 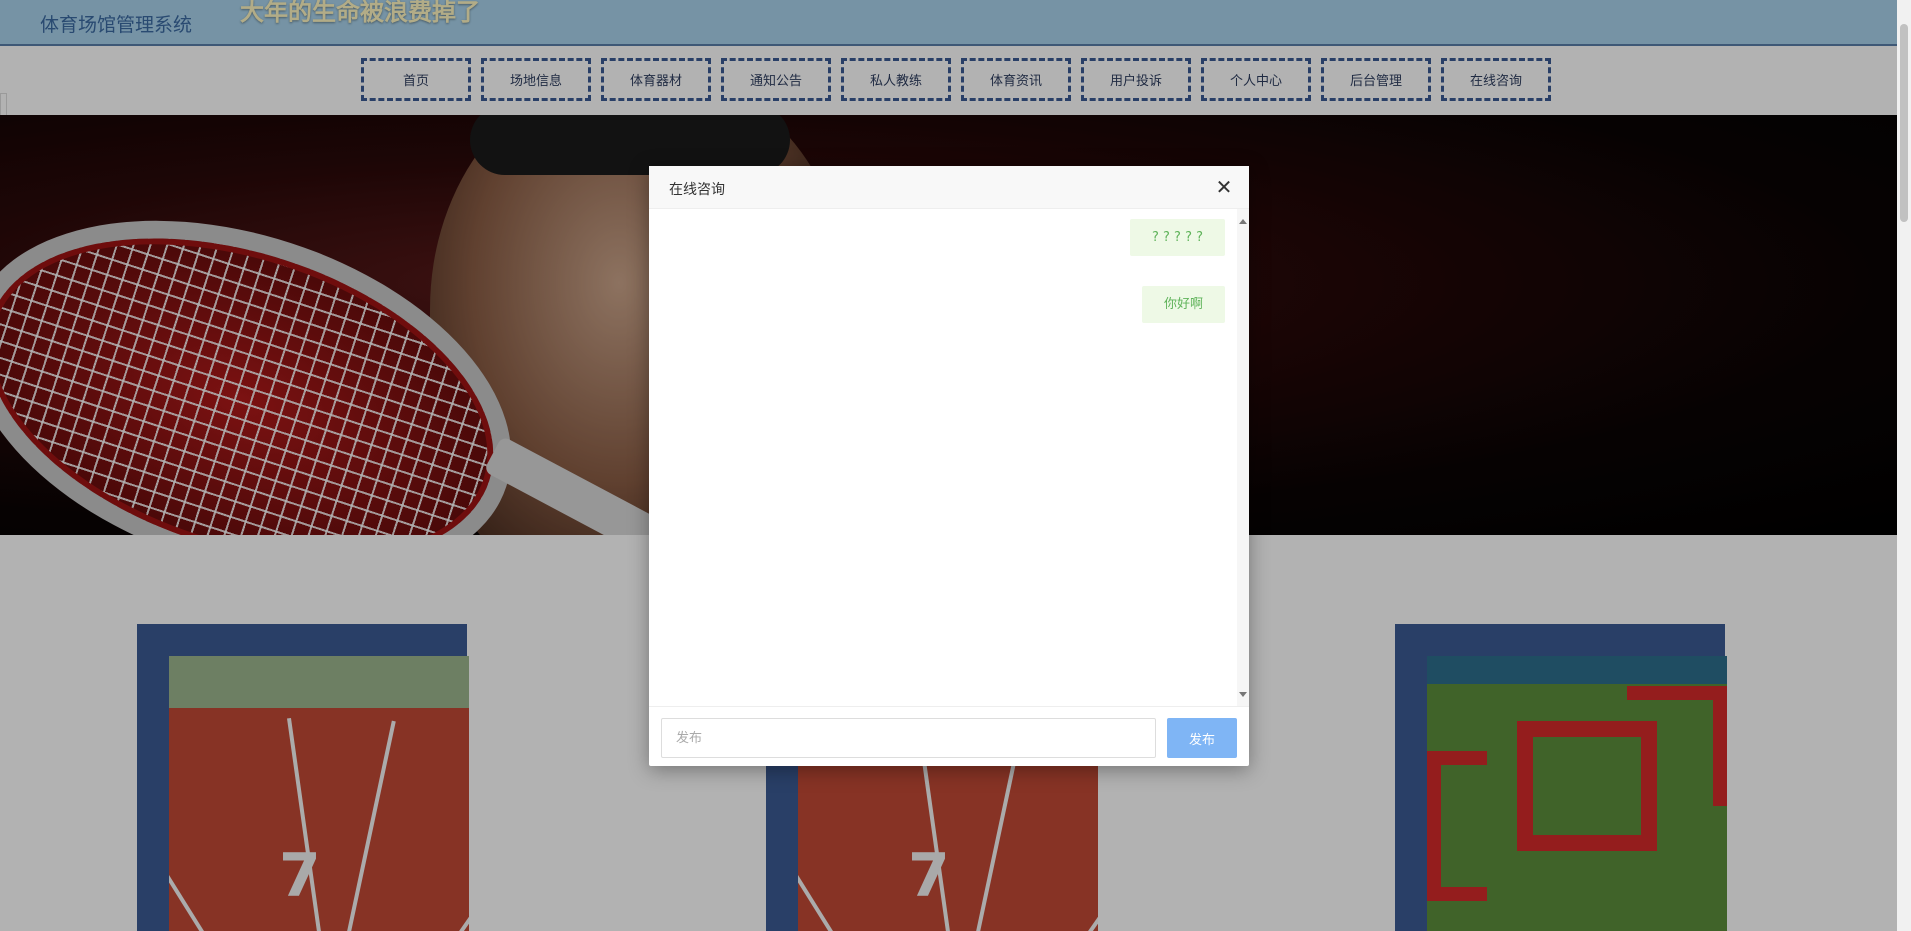 I want to click on modal-header: 在线咨询 ✕, so click(x=949, y=187).